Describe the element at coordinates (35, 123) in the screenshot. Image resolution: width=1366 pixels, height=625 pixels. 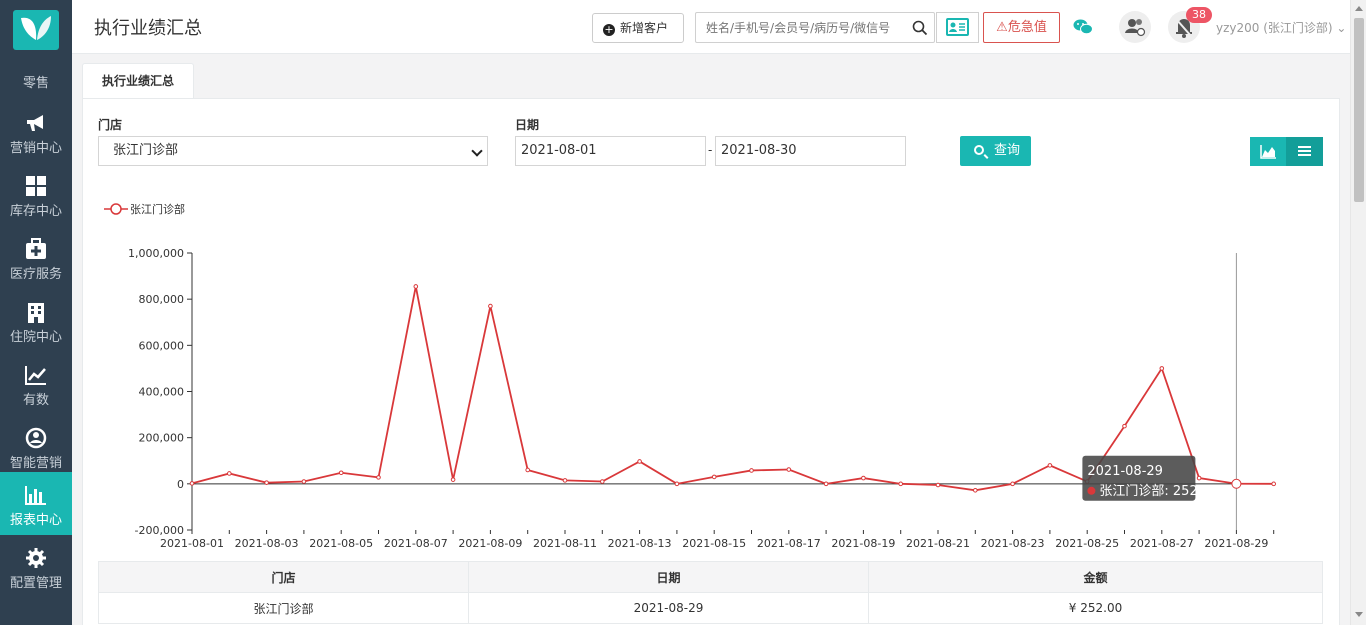
I see `megaphone-icon` at that location.